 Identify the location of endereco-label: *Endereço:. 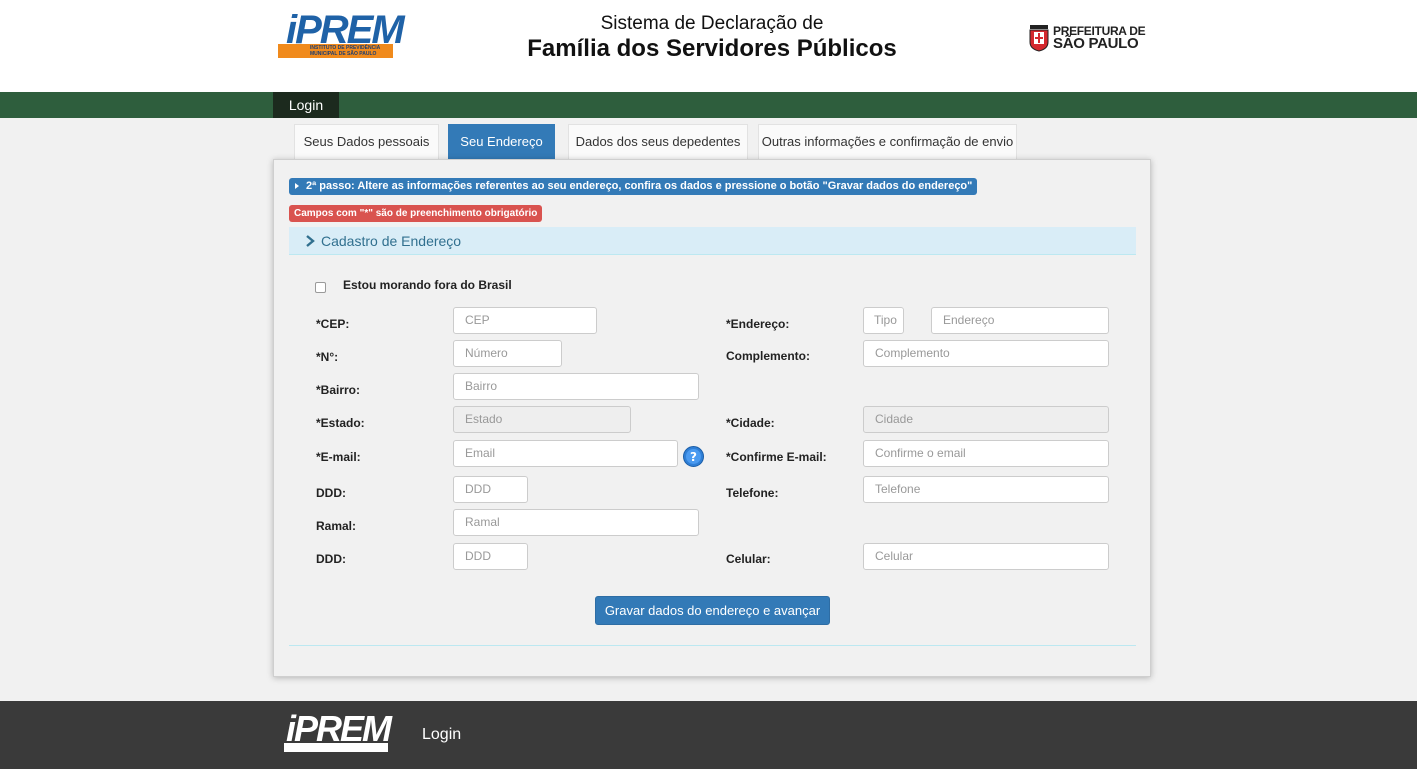
(758, 324).